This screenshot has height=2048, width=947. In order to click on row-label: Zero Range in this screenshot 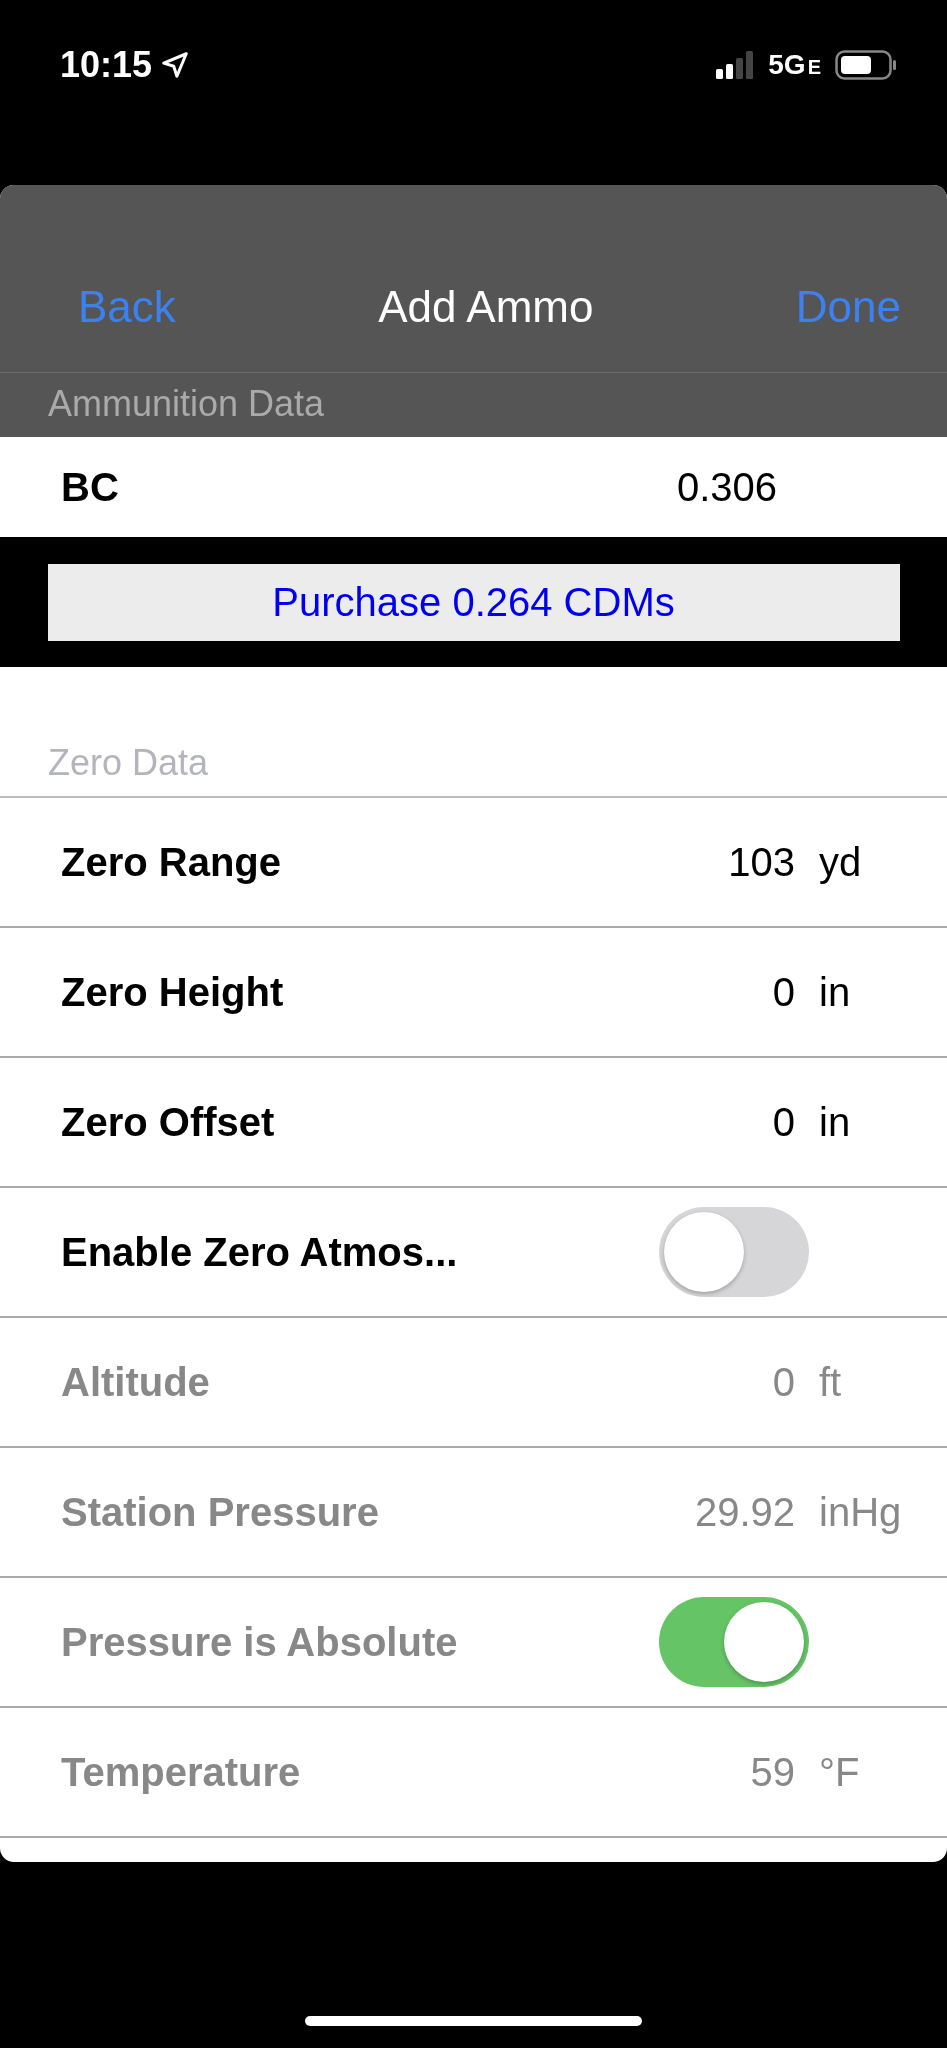, I will do `click(172, 862)`.